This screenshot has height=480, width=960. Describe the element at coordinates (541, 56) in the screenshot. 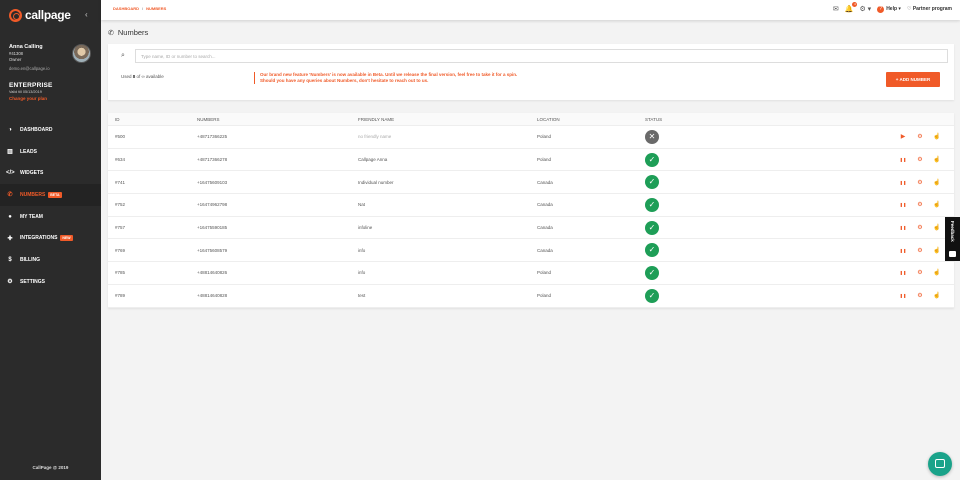

I see `search-input` at that location.